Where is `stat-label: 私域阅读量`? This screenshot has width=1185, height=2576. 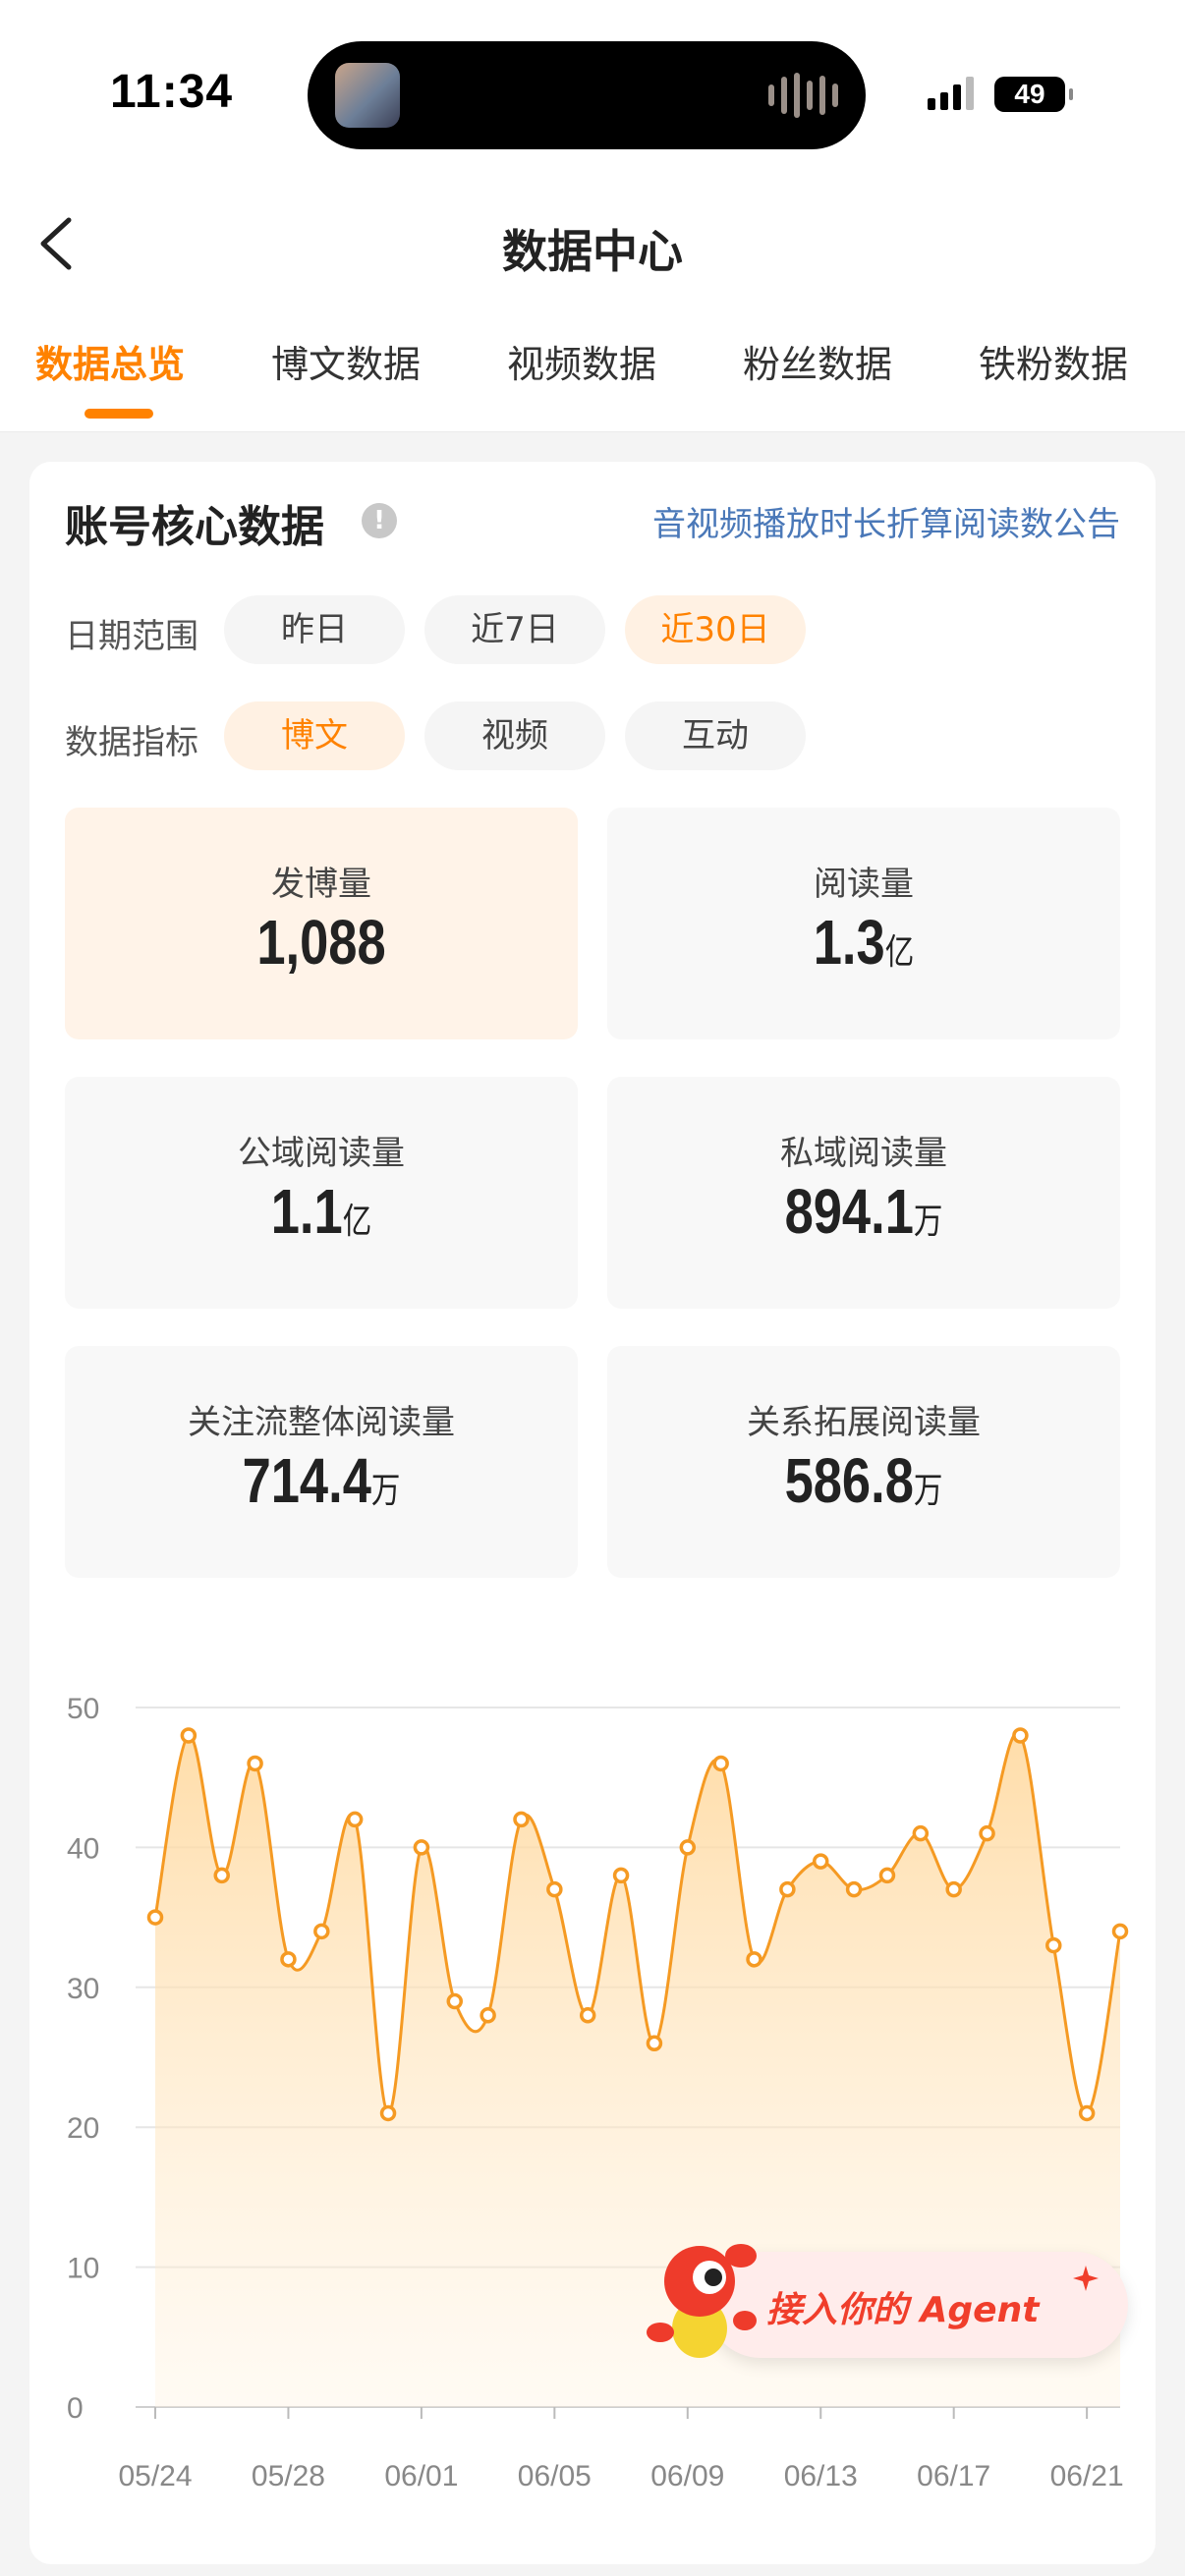 stat-label: 私域阅读量 is located at coordinates (864, 1153).